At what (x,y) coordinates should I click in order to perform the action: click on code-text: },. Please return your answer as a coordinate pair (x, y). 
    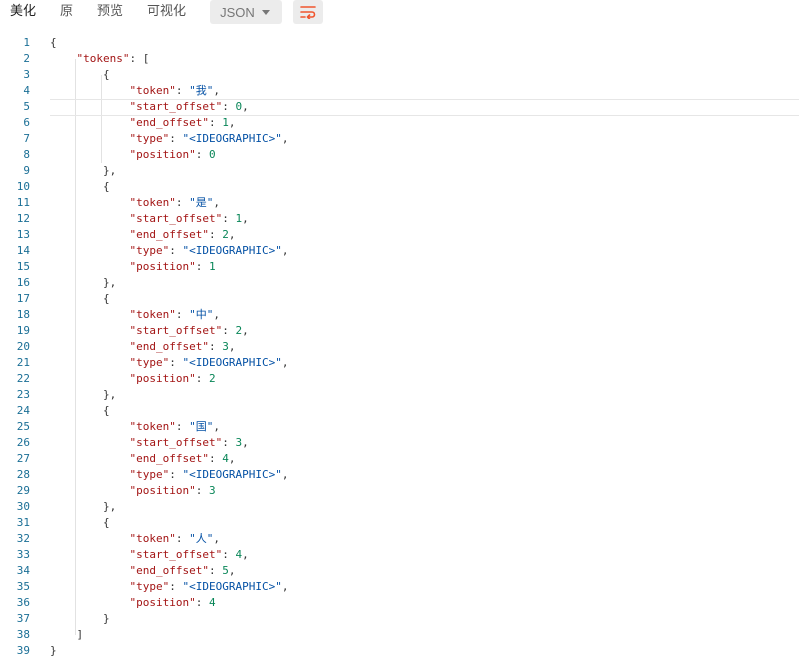
    Looking at the image, I should click on (83, 507).